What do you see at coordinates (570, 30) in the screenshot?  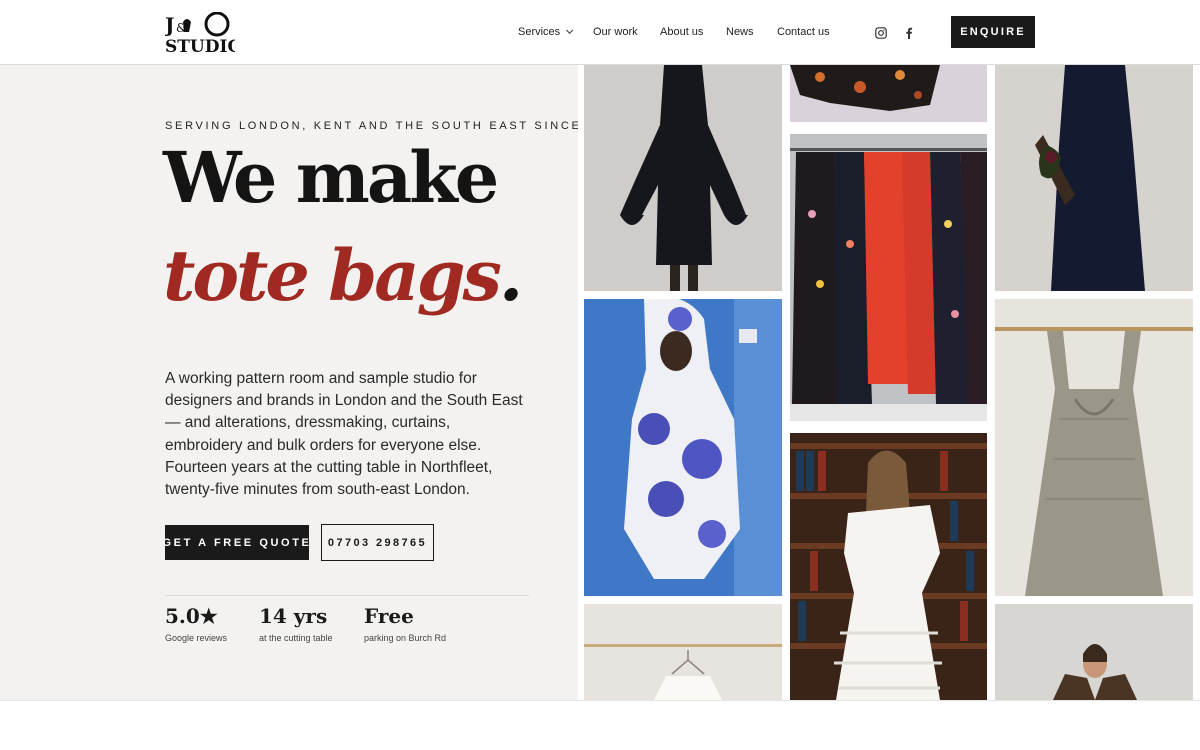 I see `chevron-down-icon` at bounding box center [570, 30].